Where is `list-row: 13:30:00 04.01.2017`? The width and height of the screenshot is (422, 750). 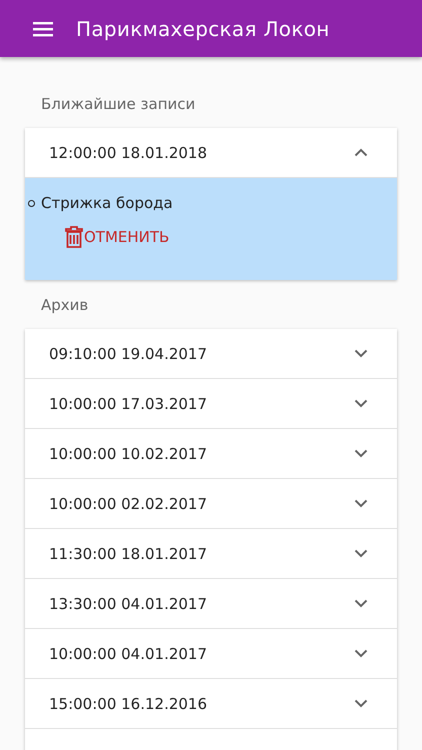 list-row: 13:30:00 04.01.2017 is located at coordinates (211, 604).